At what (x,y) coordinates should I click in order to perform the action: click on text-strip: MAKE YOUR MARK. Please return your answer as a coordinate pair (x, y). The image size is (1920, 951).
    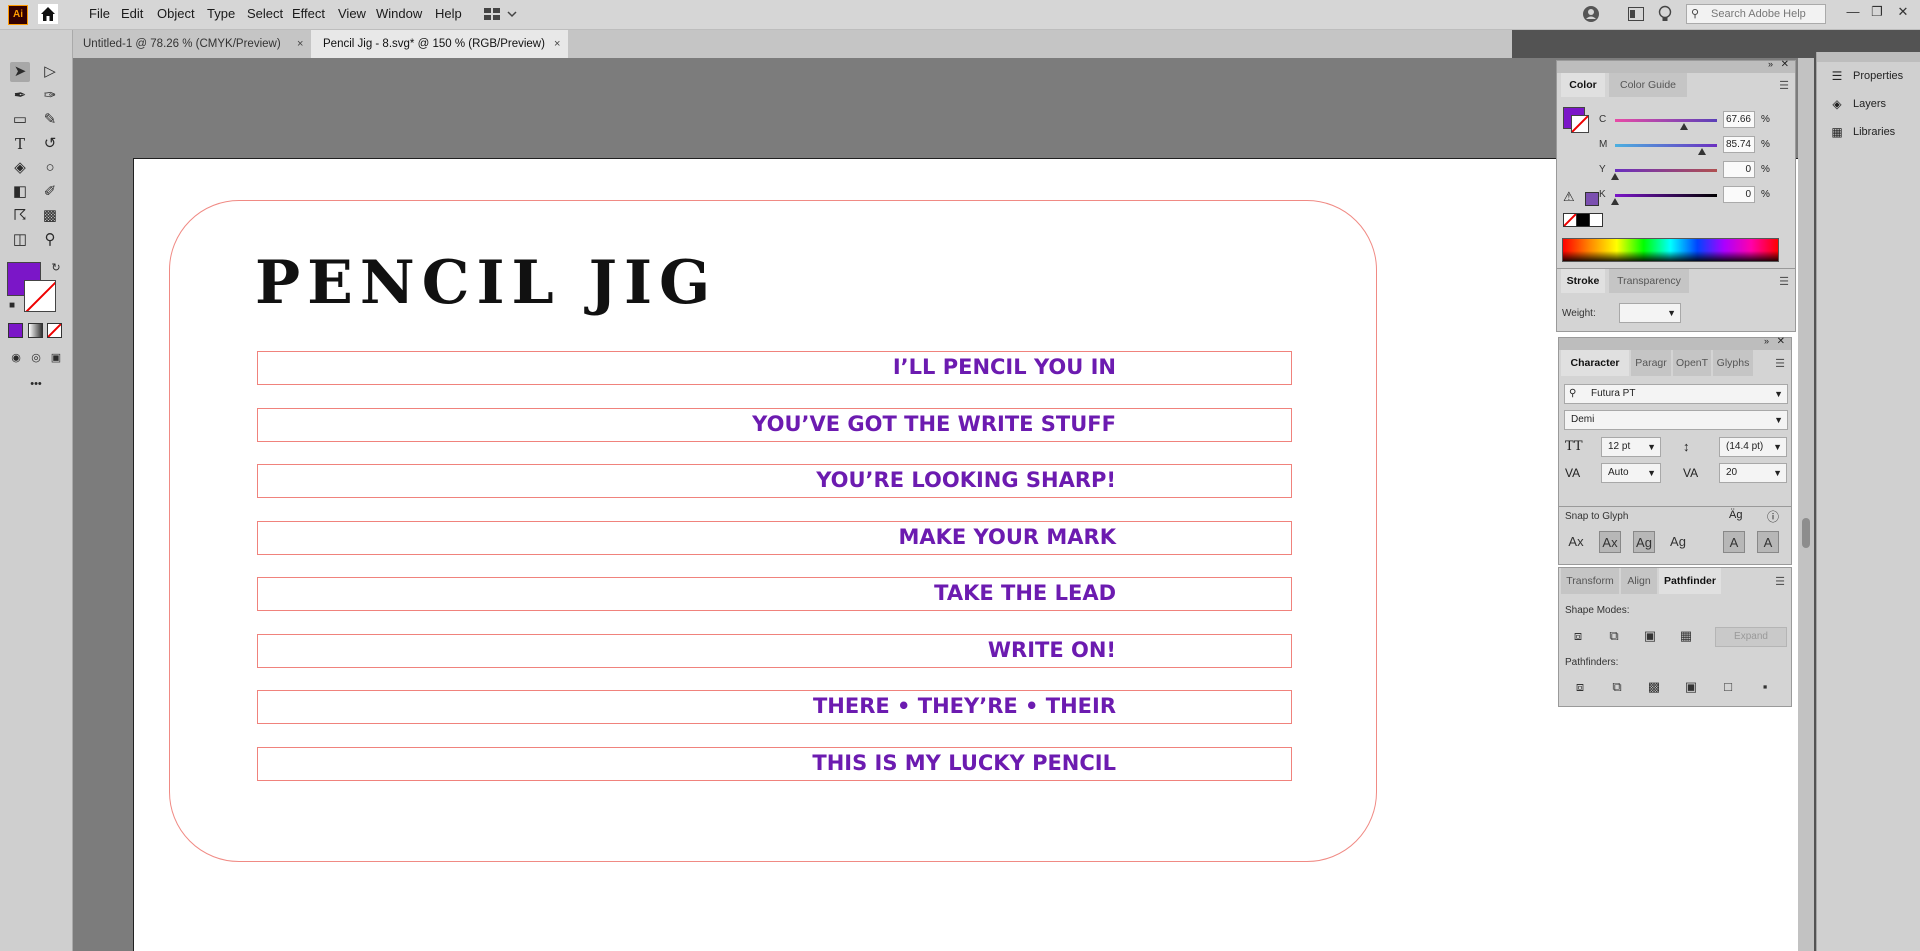
    Looking at the image, I should click on (774, 538).